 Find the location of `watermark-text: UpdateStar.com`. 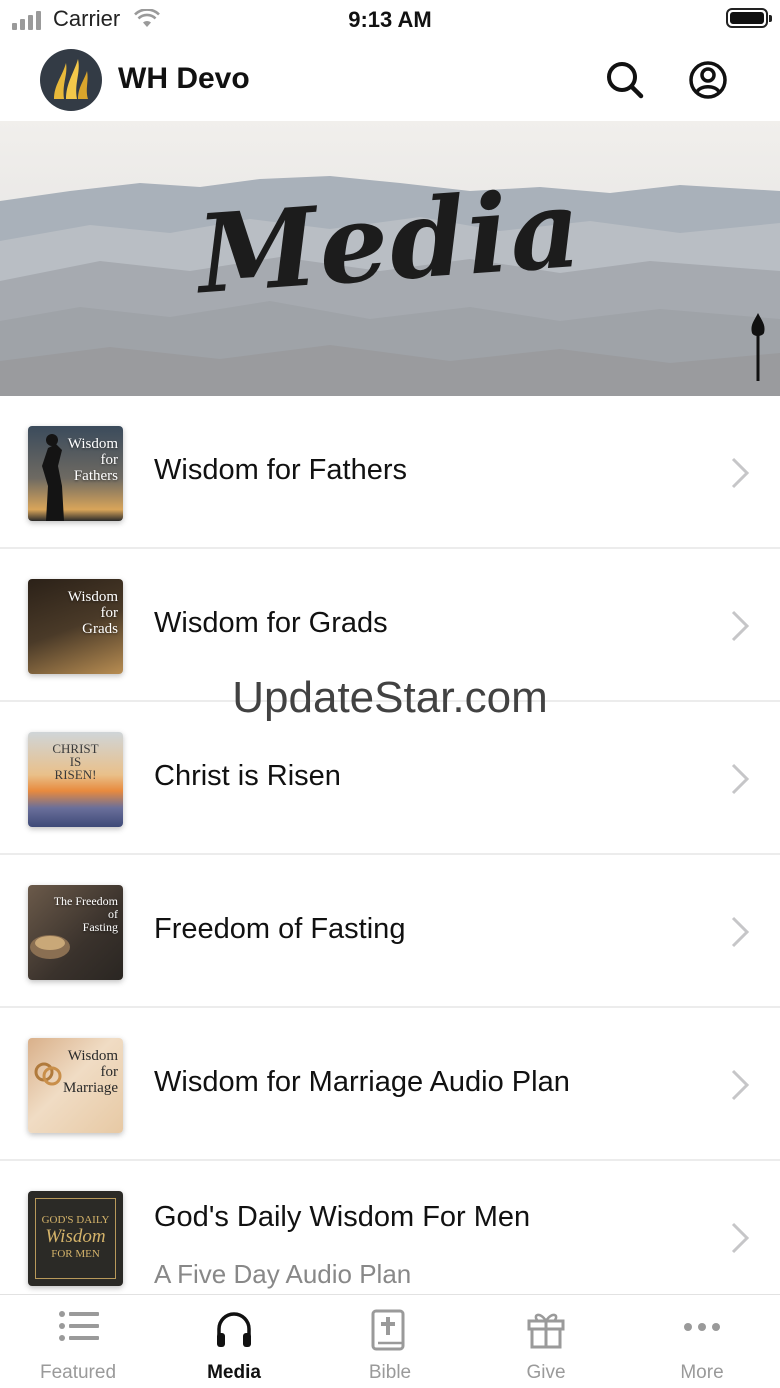

watermark-text: UpdateStar.com is located at coordinates (390, 697).